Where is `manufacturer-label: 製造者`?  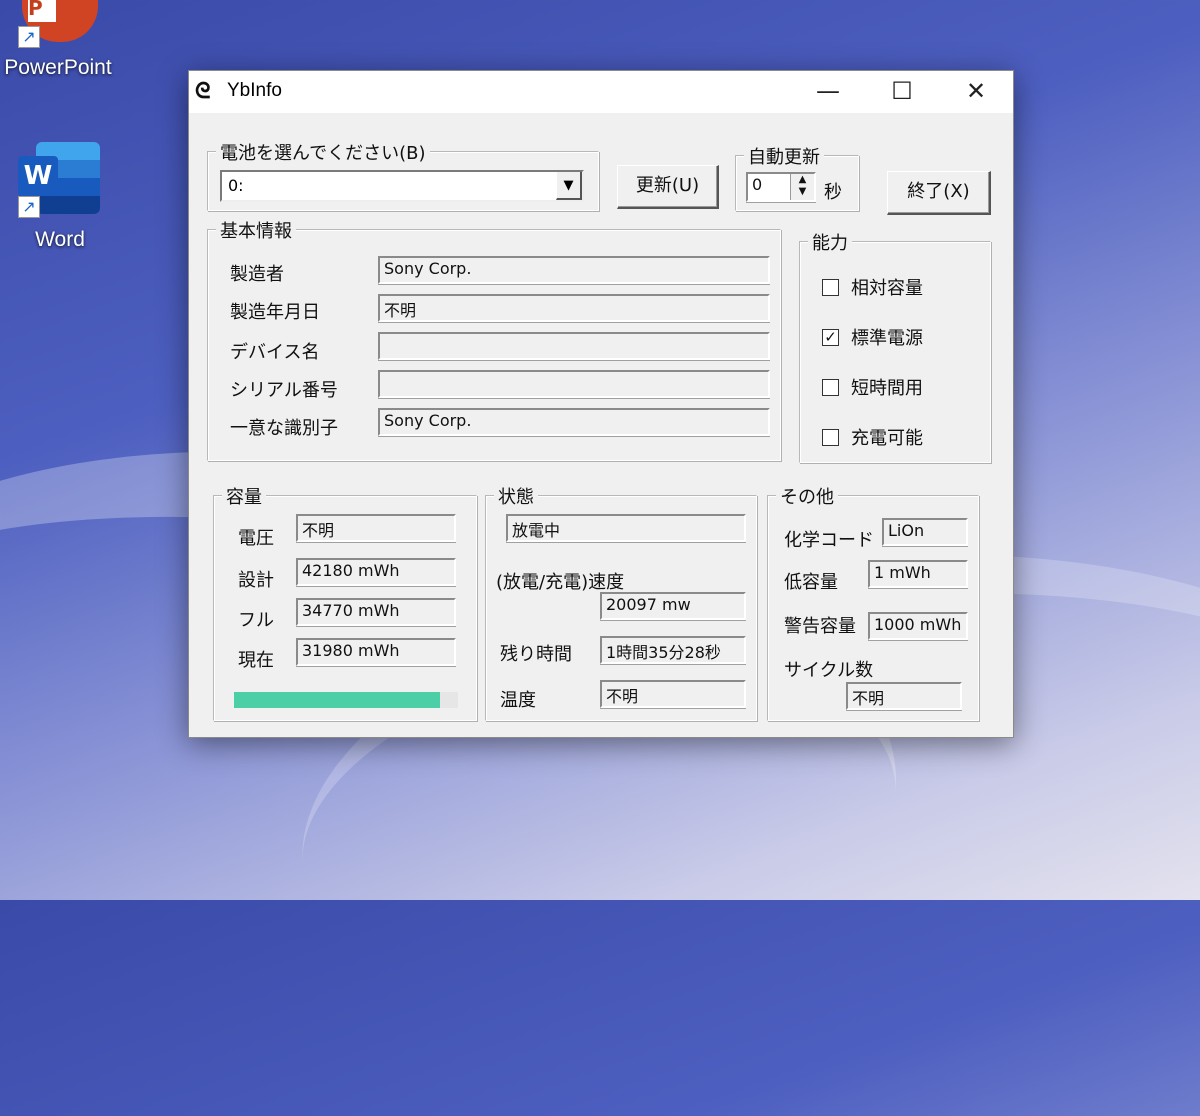
manufacturer-label: 製造者 is located at coordinates (257, 274).